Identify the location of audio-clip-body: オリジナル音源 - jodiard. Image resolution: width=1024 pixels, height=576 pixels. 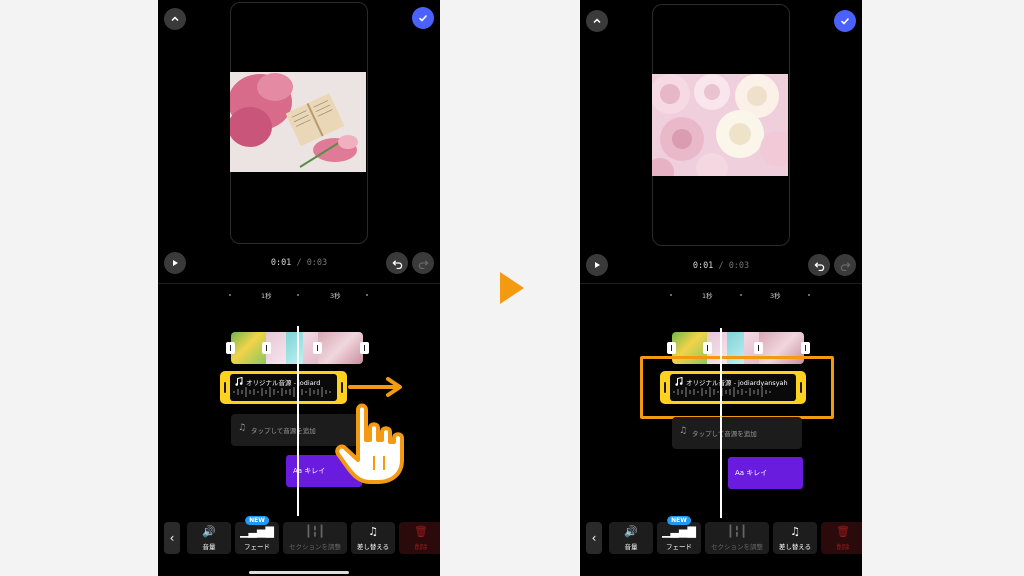
(283, 387).